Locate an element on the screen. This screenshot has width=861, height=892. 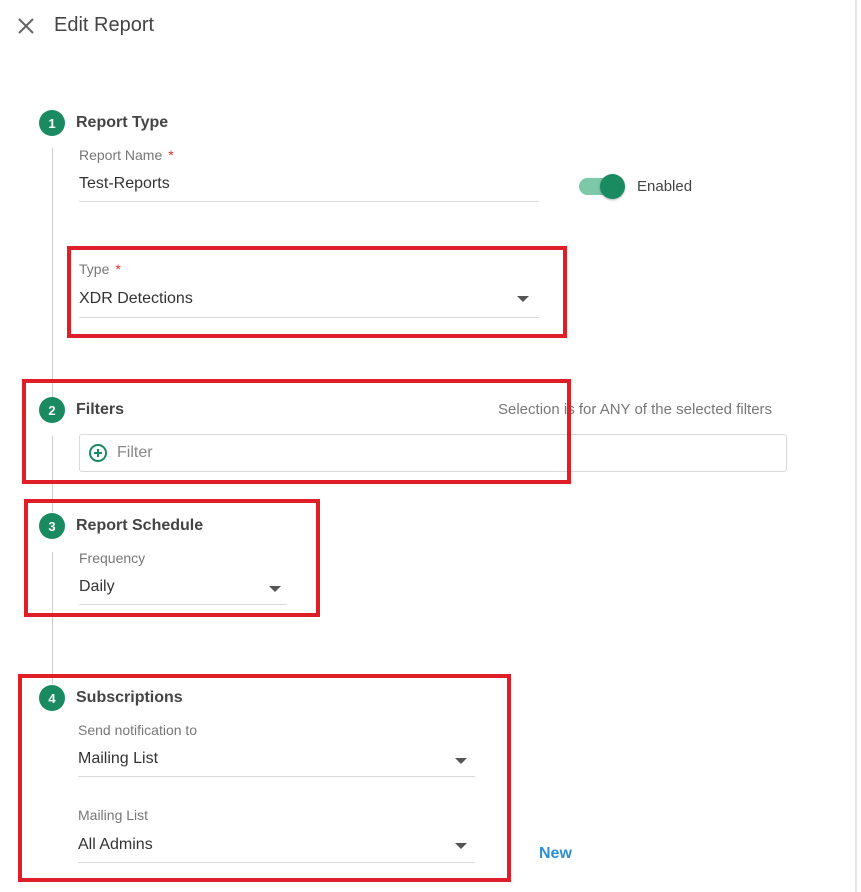
mailing-list-label: Mailing List is located at coordinates (113, 815).